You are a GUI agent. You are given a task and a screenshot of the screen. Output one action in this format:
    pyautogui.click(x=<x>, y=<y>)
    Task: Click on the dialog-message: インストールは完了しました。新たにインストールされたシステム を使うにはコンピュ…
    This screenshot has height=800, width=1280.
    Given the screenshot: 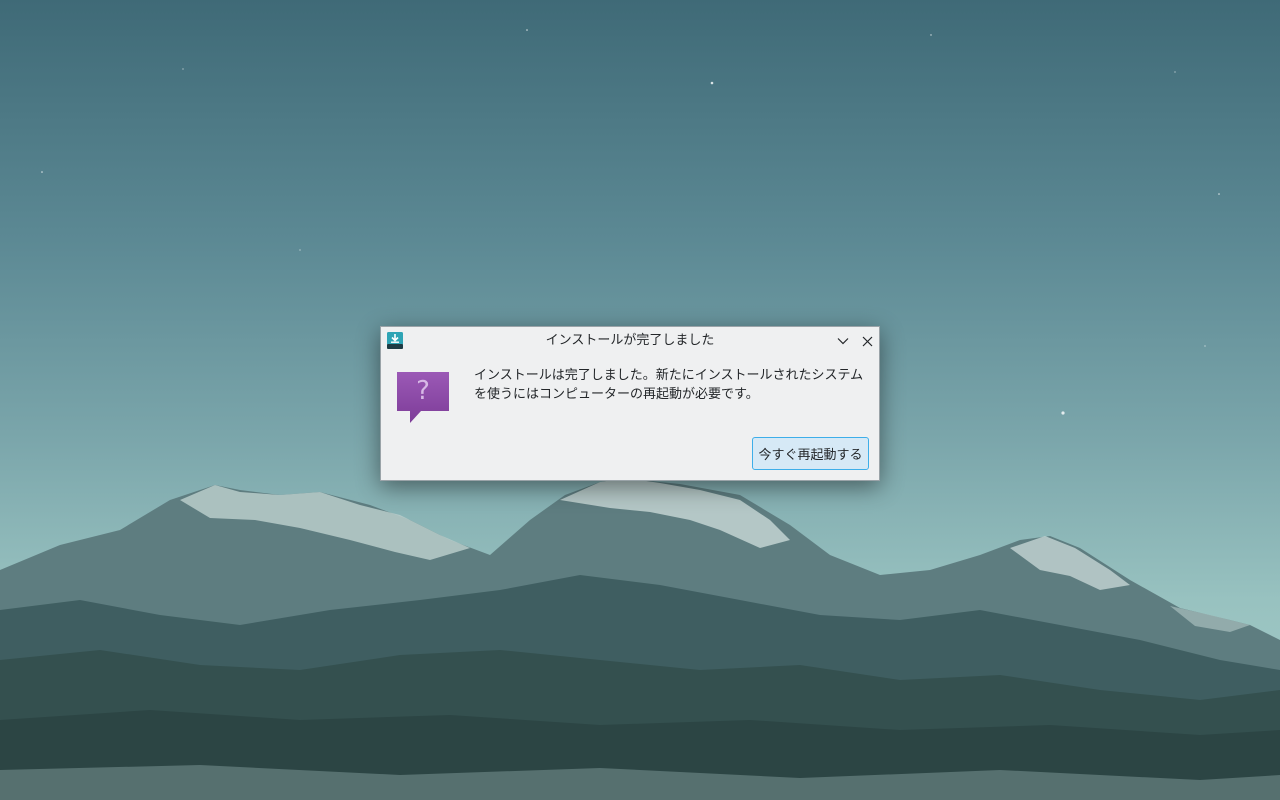 What is the action you would take?
    pyautogui.click(x=672, y=385)
    